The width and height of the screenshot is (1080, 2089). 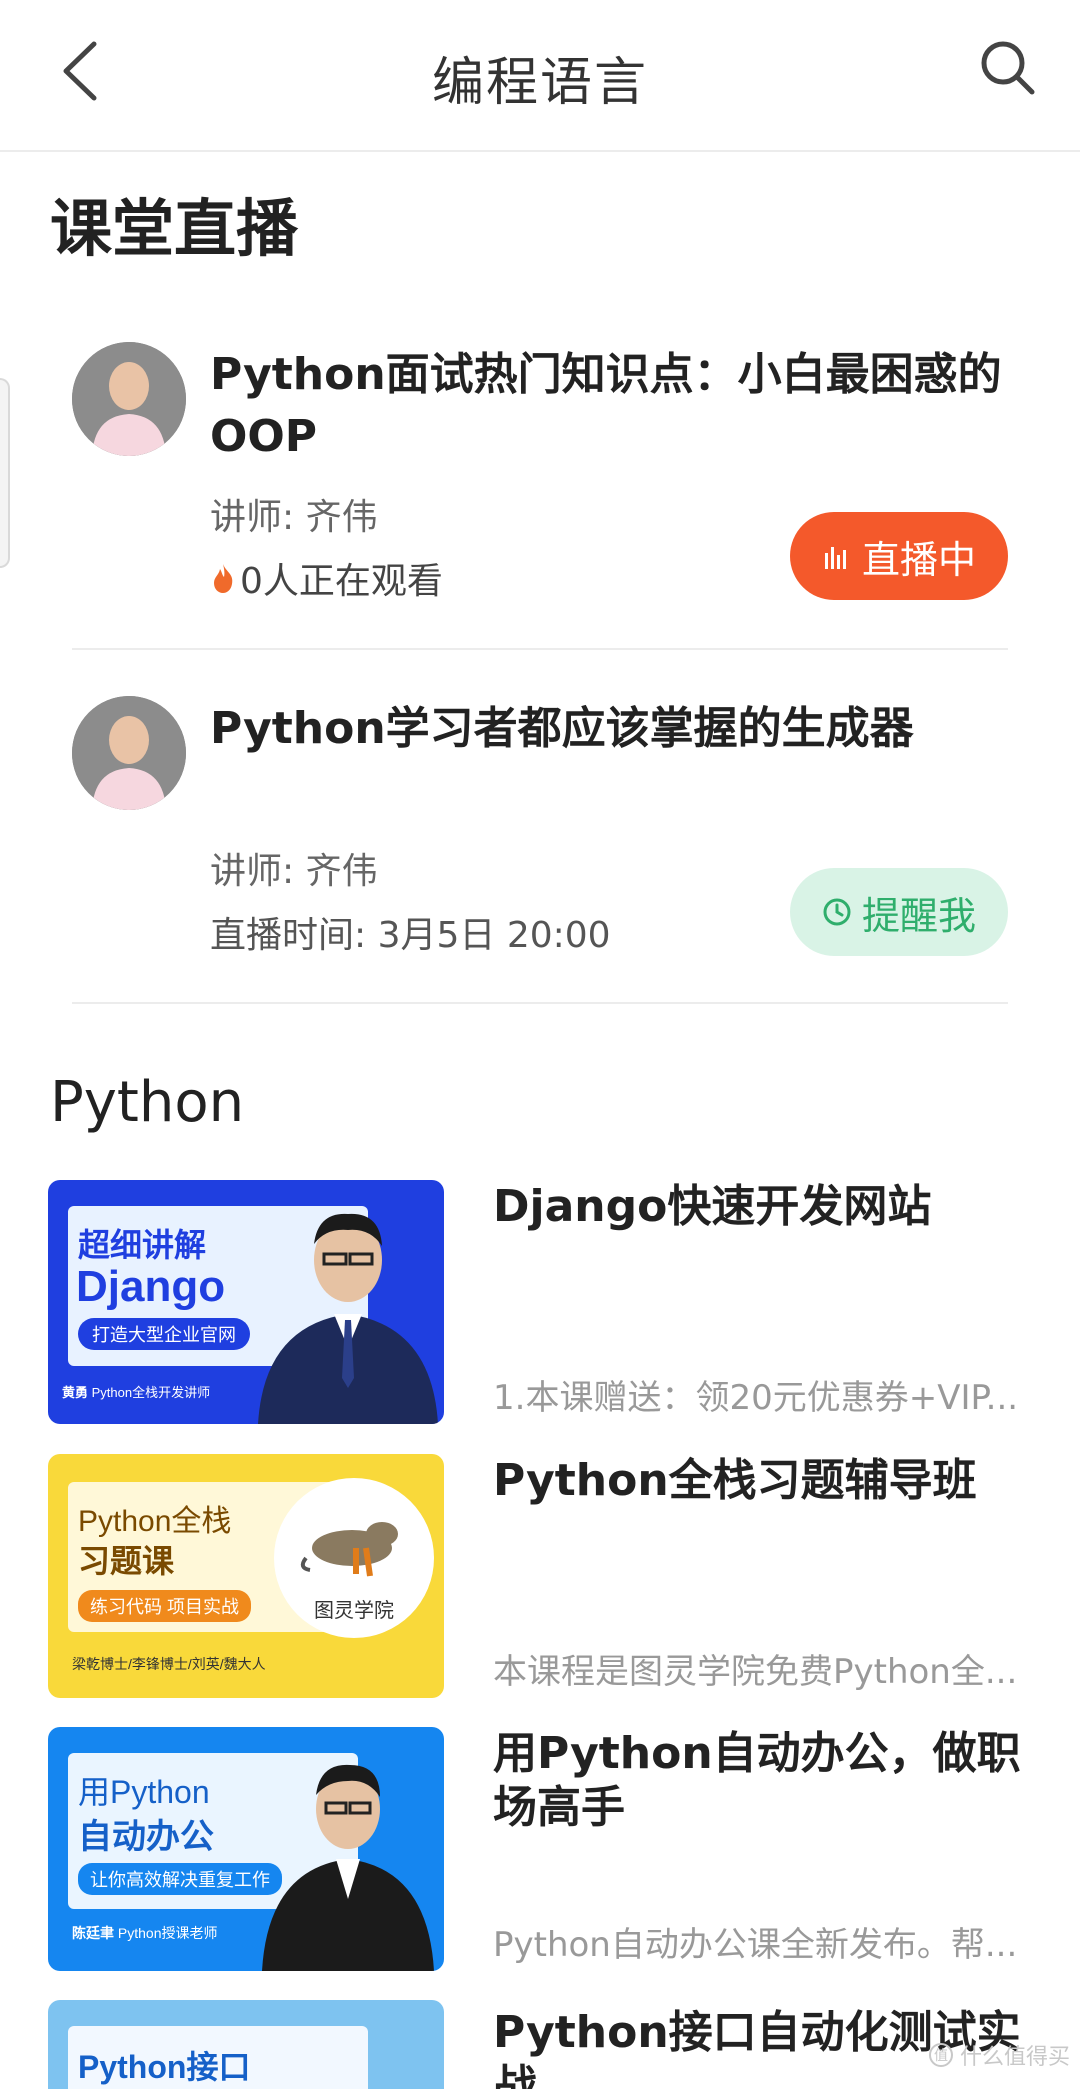 What do you see at coordinates (180, 1879) in the screenshot?
I see `thumb-tag: 让你高效解决重复工作` at bounding box center [180, 1879].